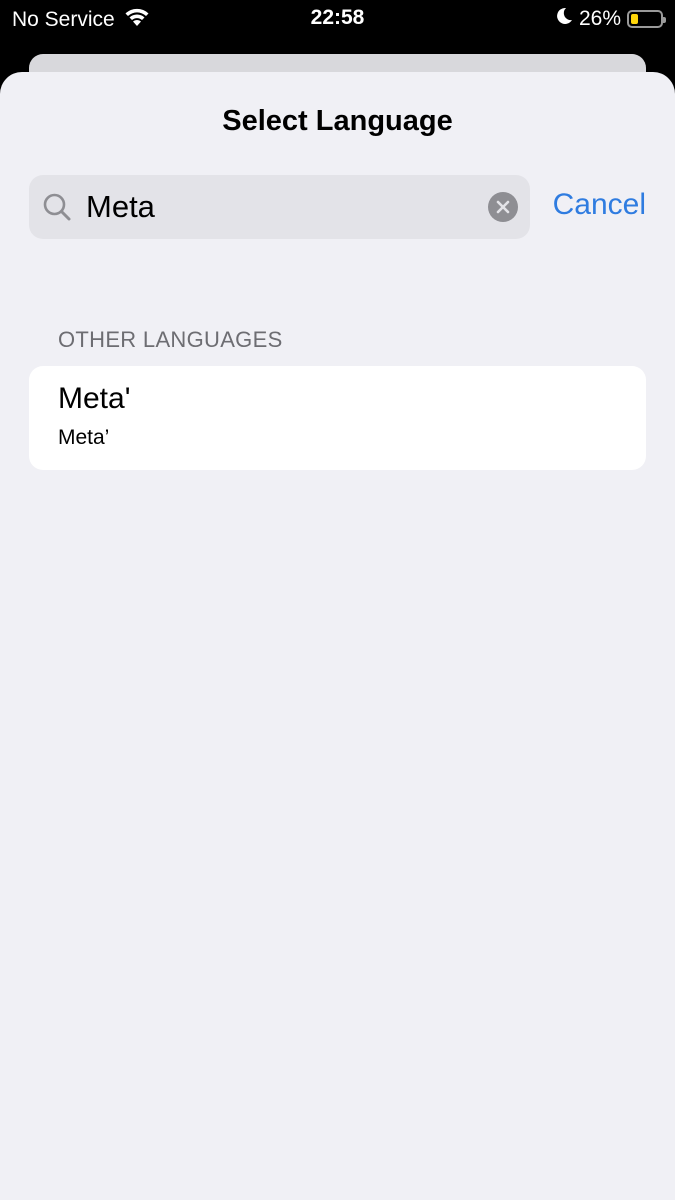 The image size is (675, 1200). Describe the element at coordinates (646, 19) in the screenshot. I see `battery-icon` at that location.